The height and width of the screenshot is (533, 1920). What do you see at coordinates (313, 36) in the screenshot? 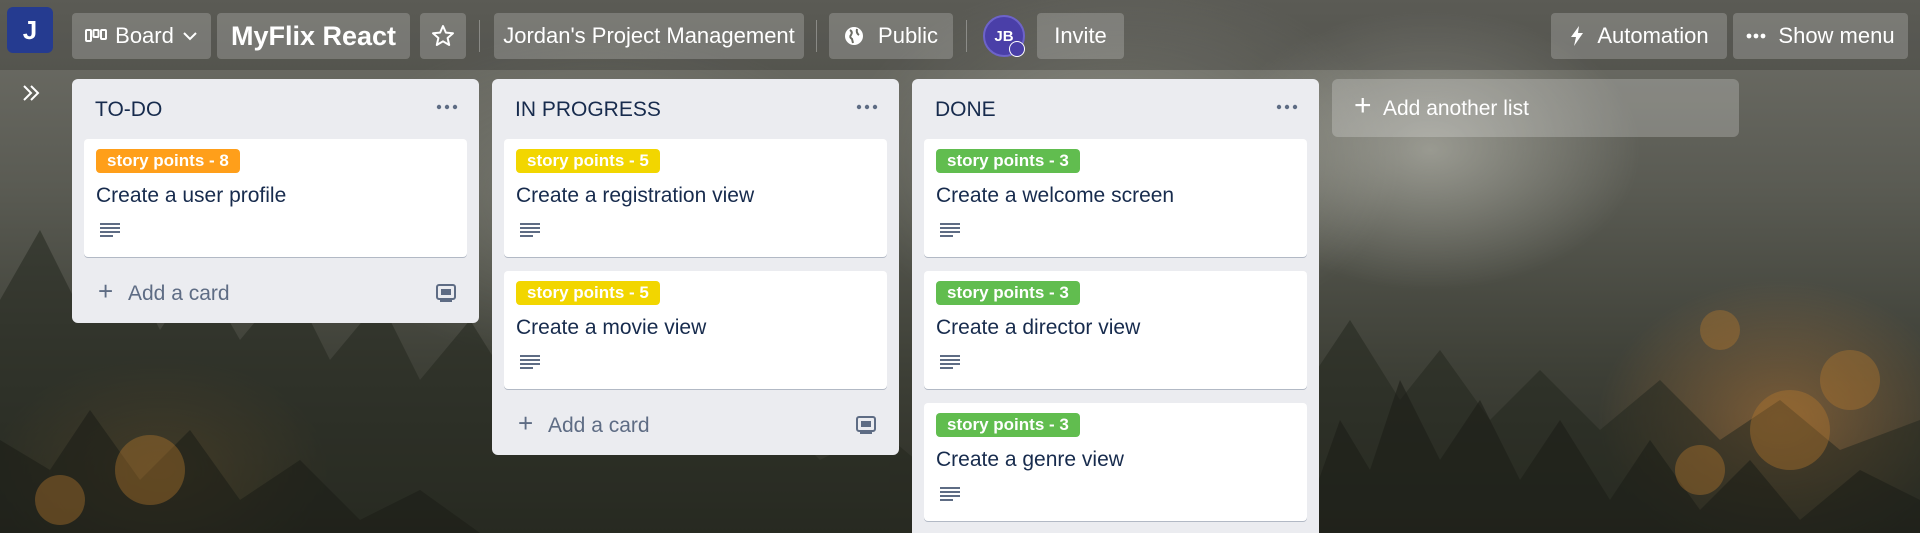
I see `board-title: MyFlix React` at bounding box center [313, 36].